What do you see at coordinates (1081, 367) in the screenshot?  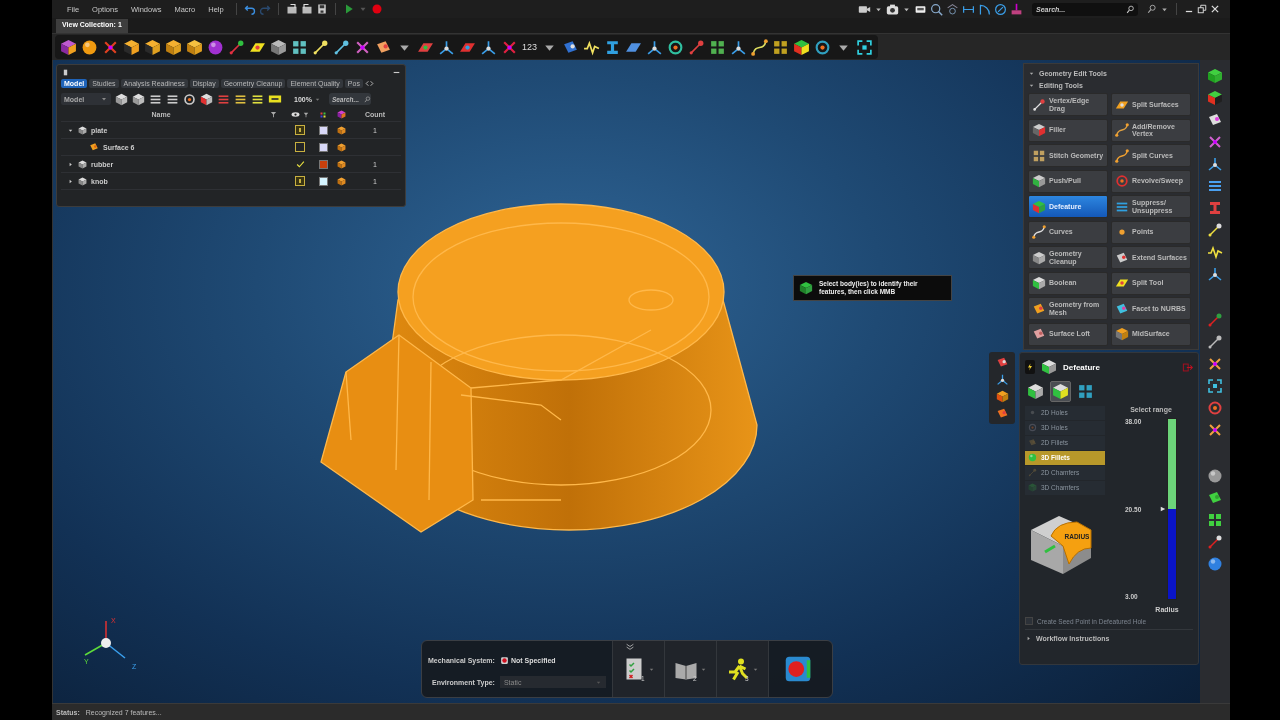 I see `panel-title: Defeature` at bounding box center [1081, 367].